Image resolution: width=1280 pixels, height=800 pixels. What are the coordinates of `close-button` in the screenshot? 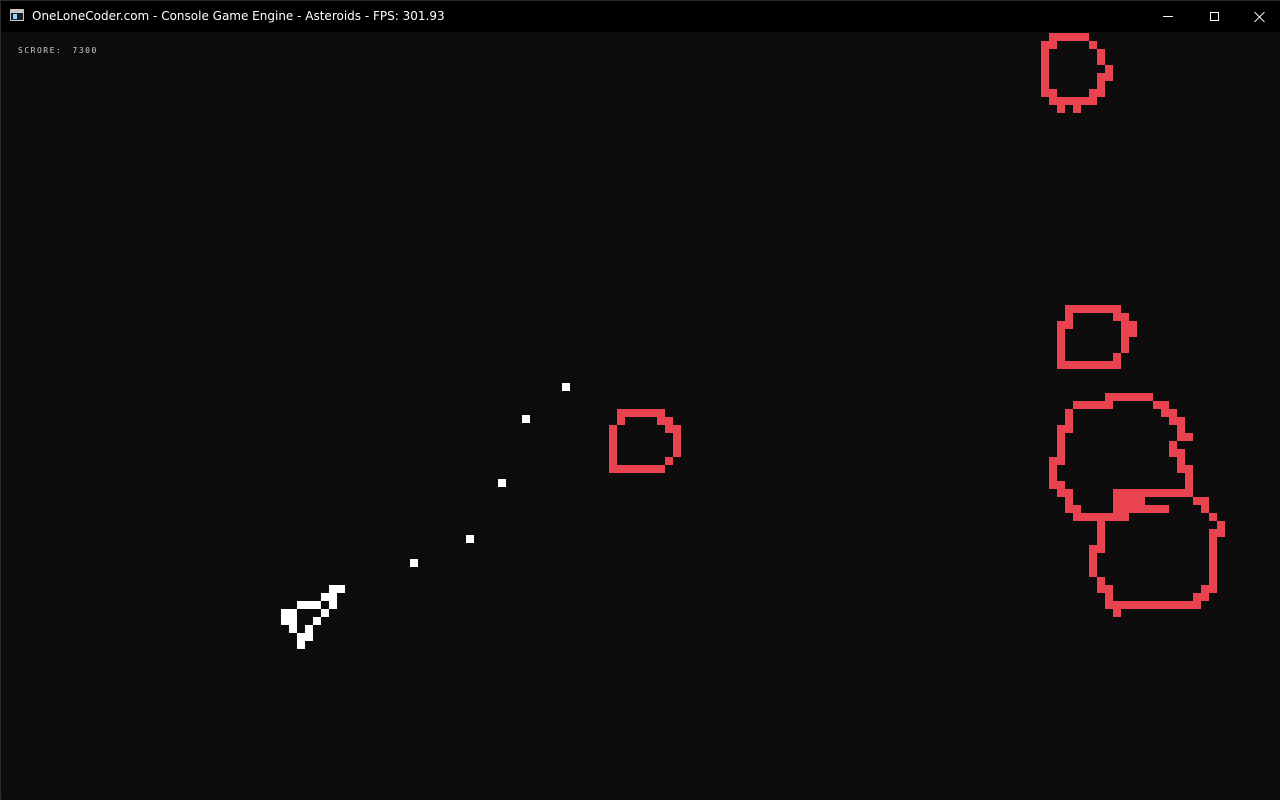 It's located at (1258, 16).